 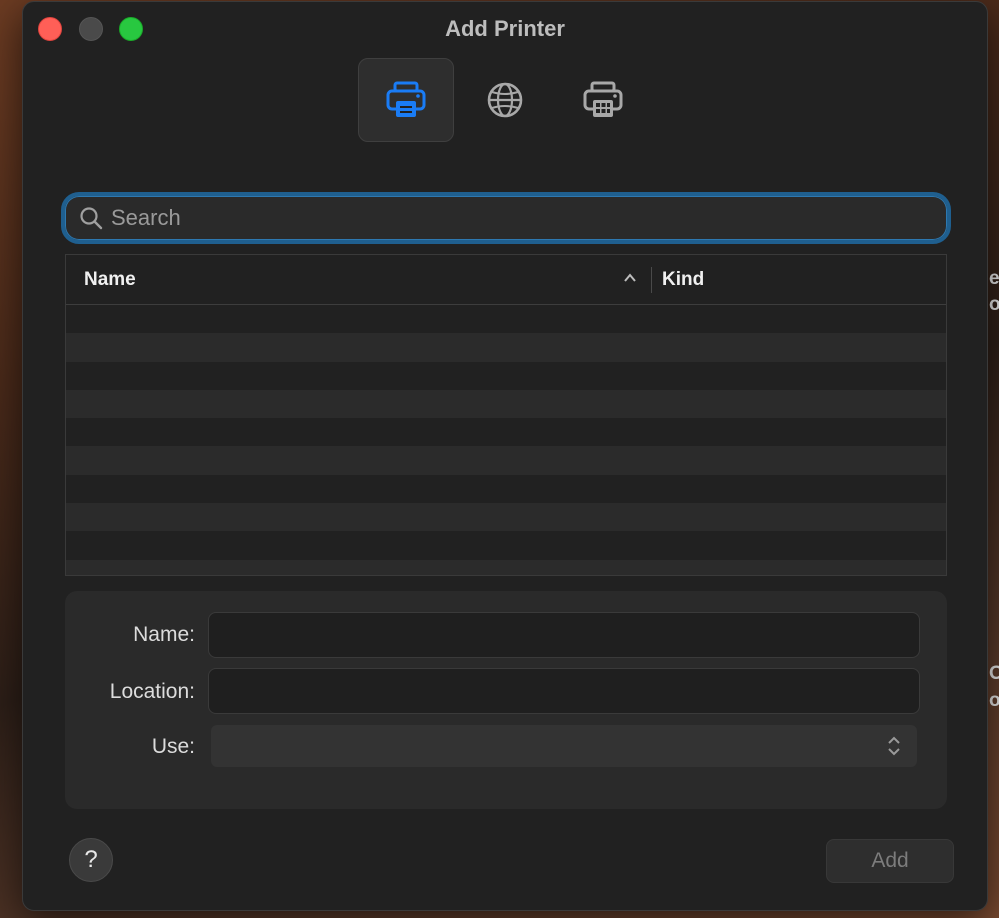 What do you see at coordinates (506, 280) in the screenshot?
I see `table-header: Name Kind` at bounding box center [506, 280].